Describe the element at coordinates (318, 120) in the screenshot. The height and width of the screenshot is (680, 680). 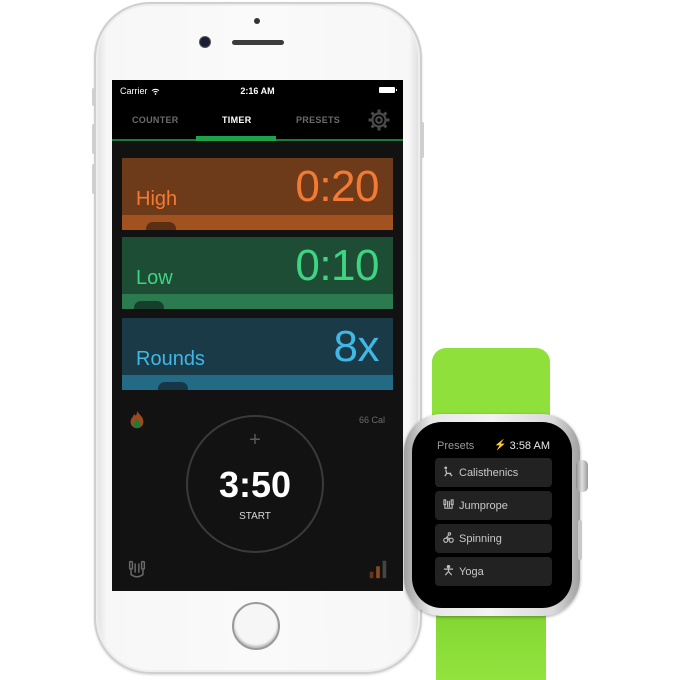
I see `tab-presets: PRESETS` at that location.